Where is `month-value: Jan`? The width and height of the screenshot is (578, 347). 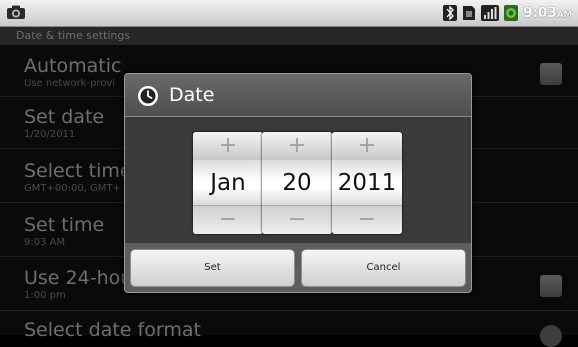
month-value: Jan is located at coordinates (228, 183).